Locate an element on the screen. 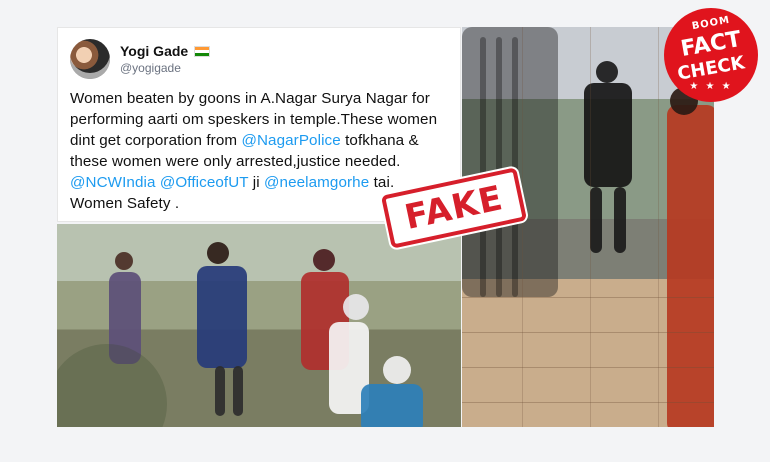 The height and width of the screenshot is (462, 770). user-meta: Yogi Gade @yogigade is located at coordinates (165, 59).